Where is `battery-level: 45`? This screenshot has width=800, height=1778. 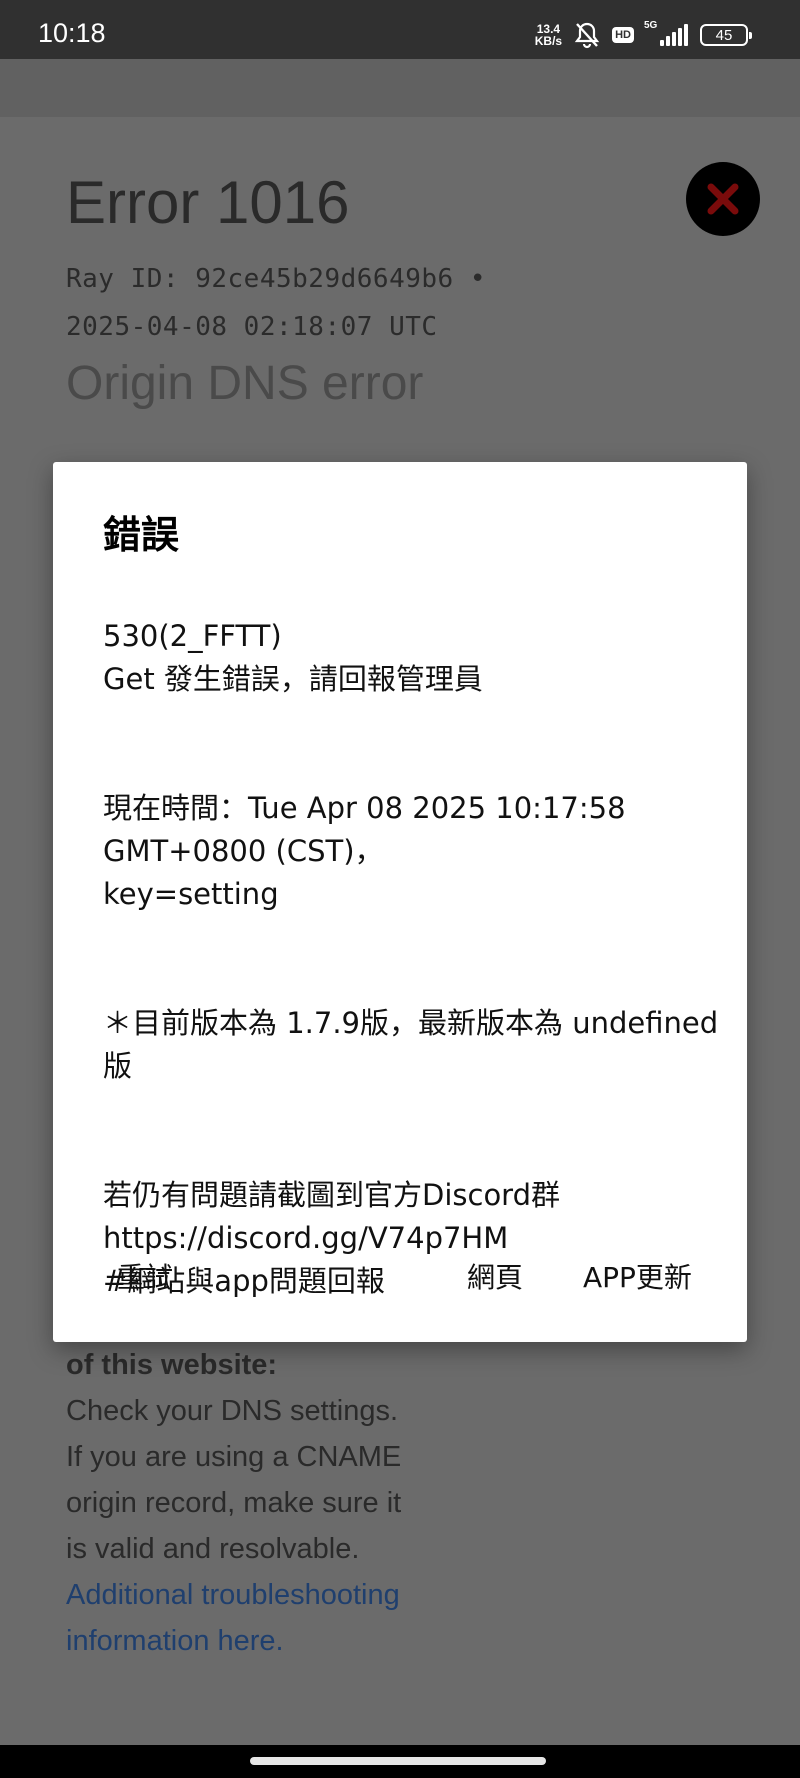
battery-level: 45 is located at coordinates (724, 35).